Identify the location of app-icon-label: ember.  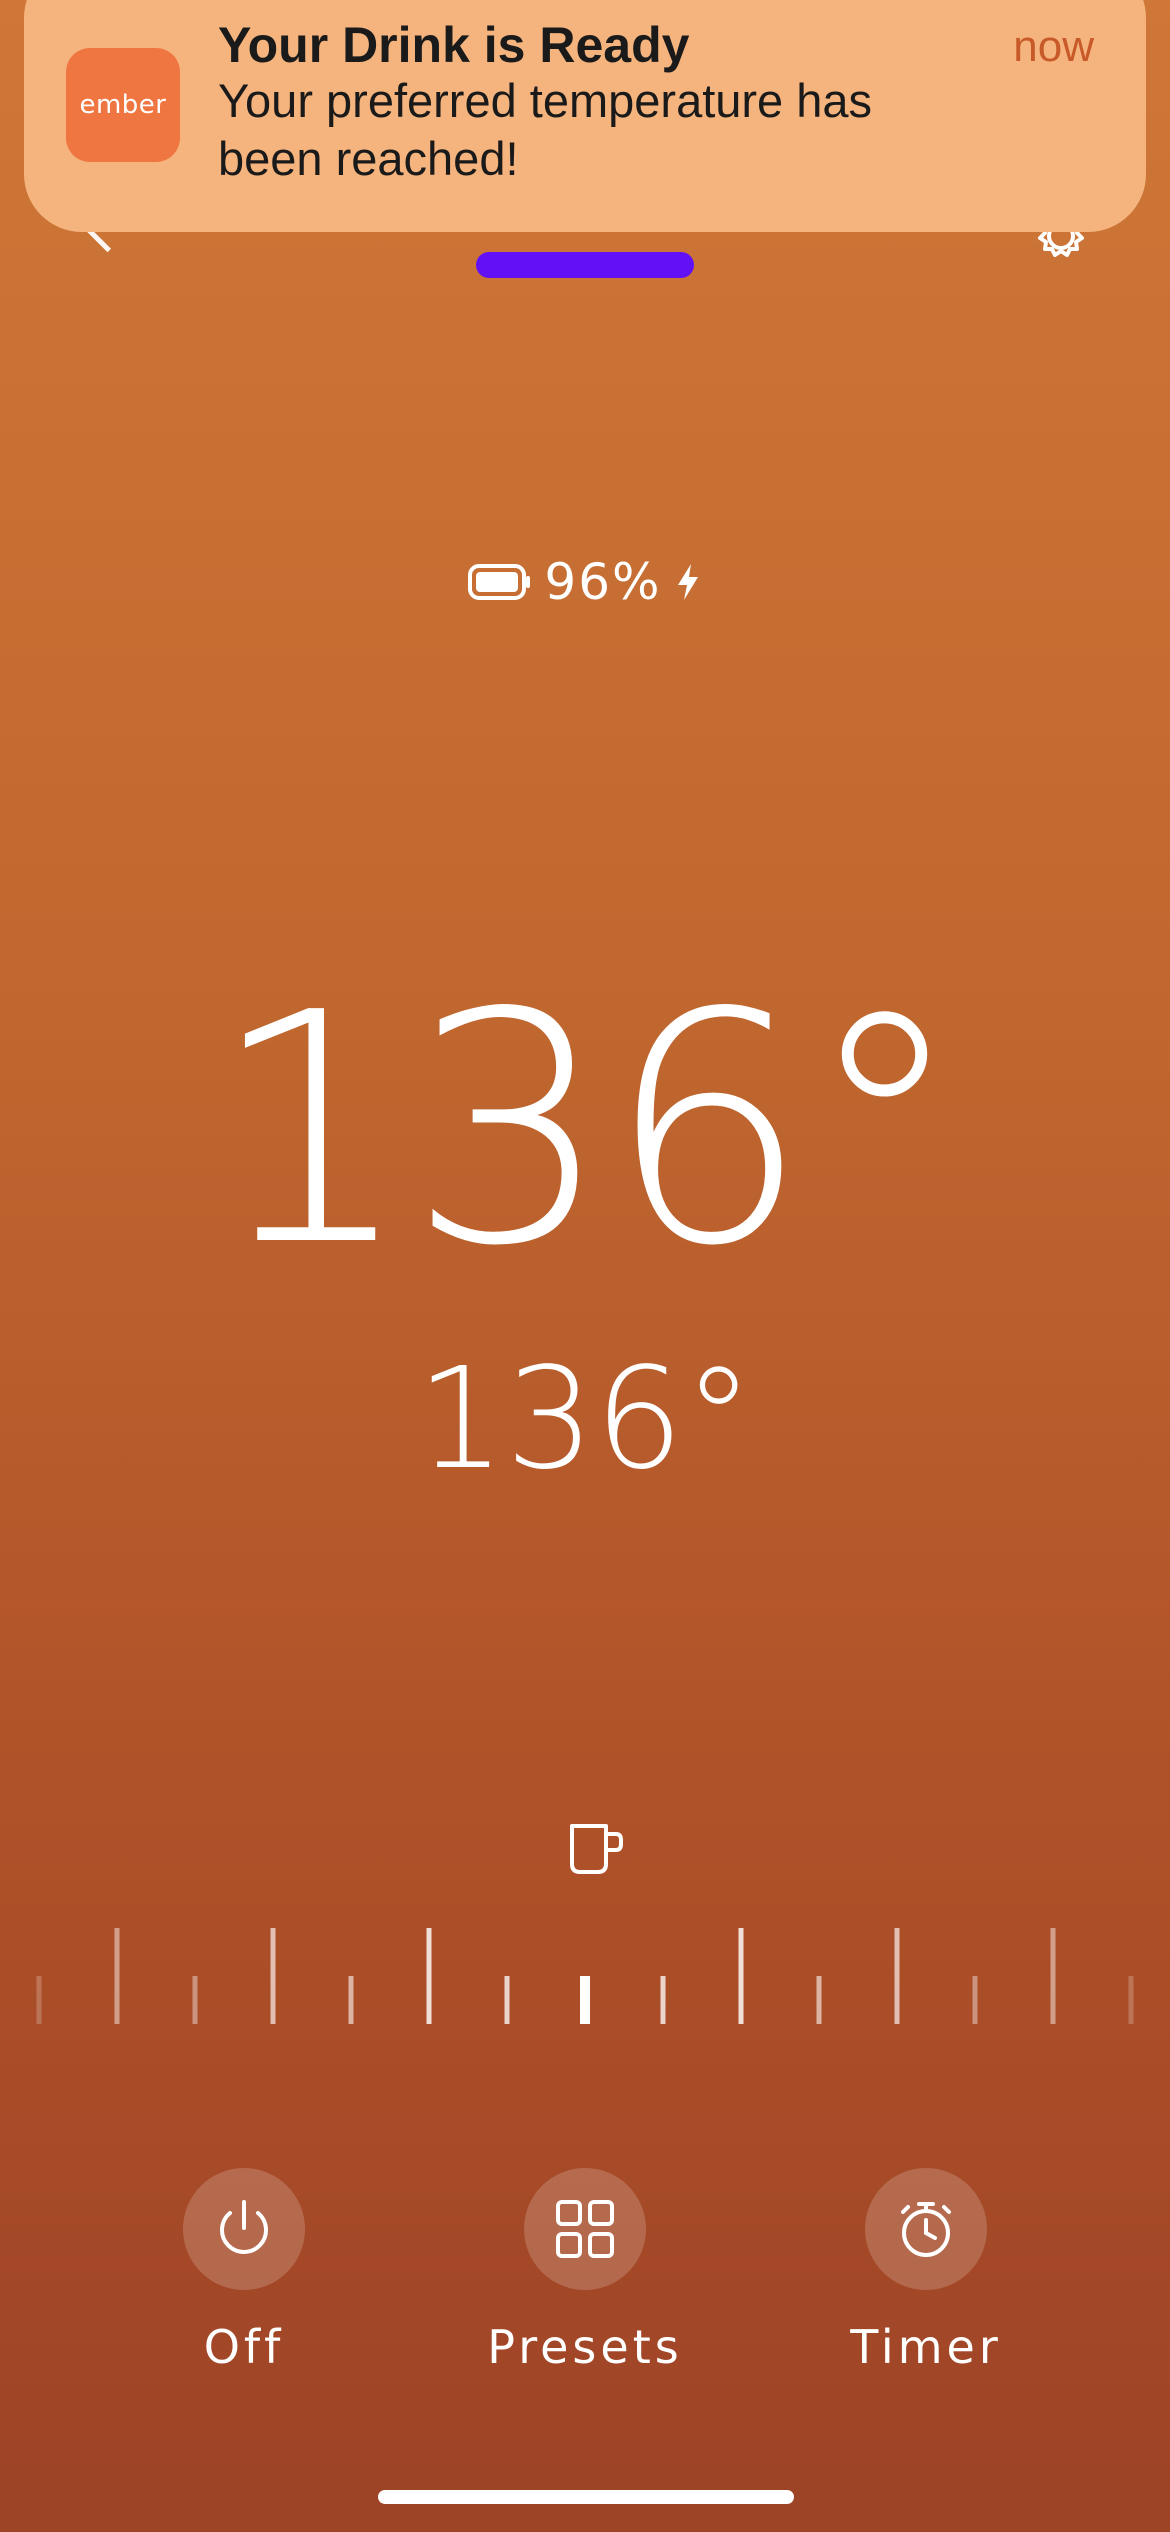
(123, 105).